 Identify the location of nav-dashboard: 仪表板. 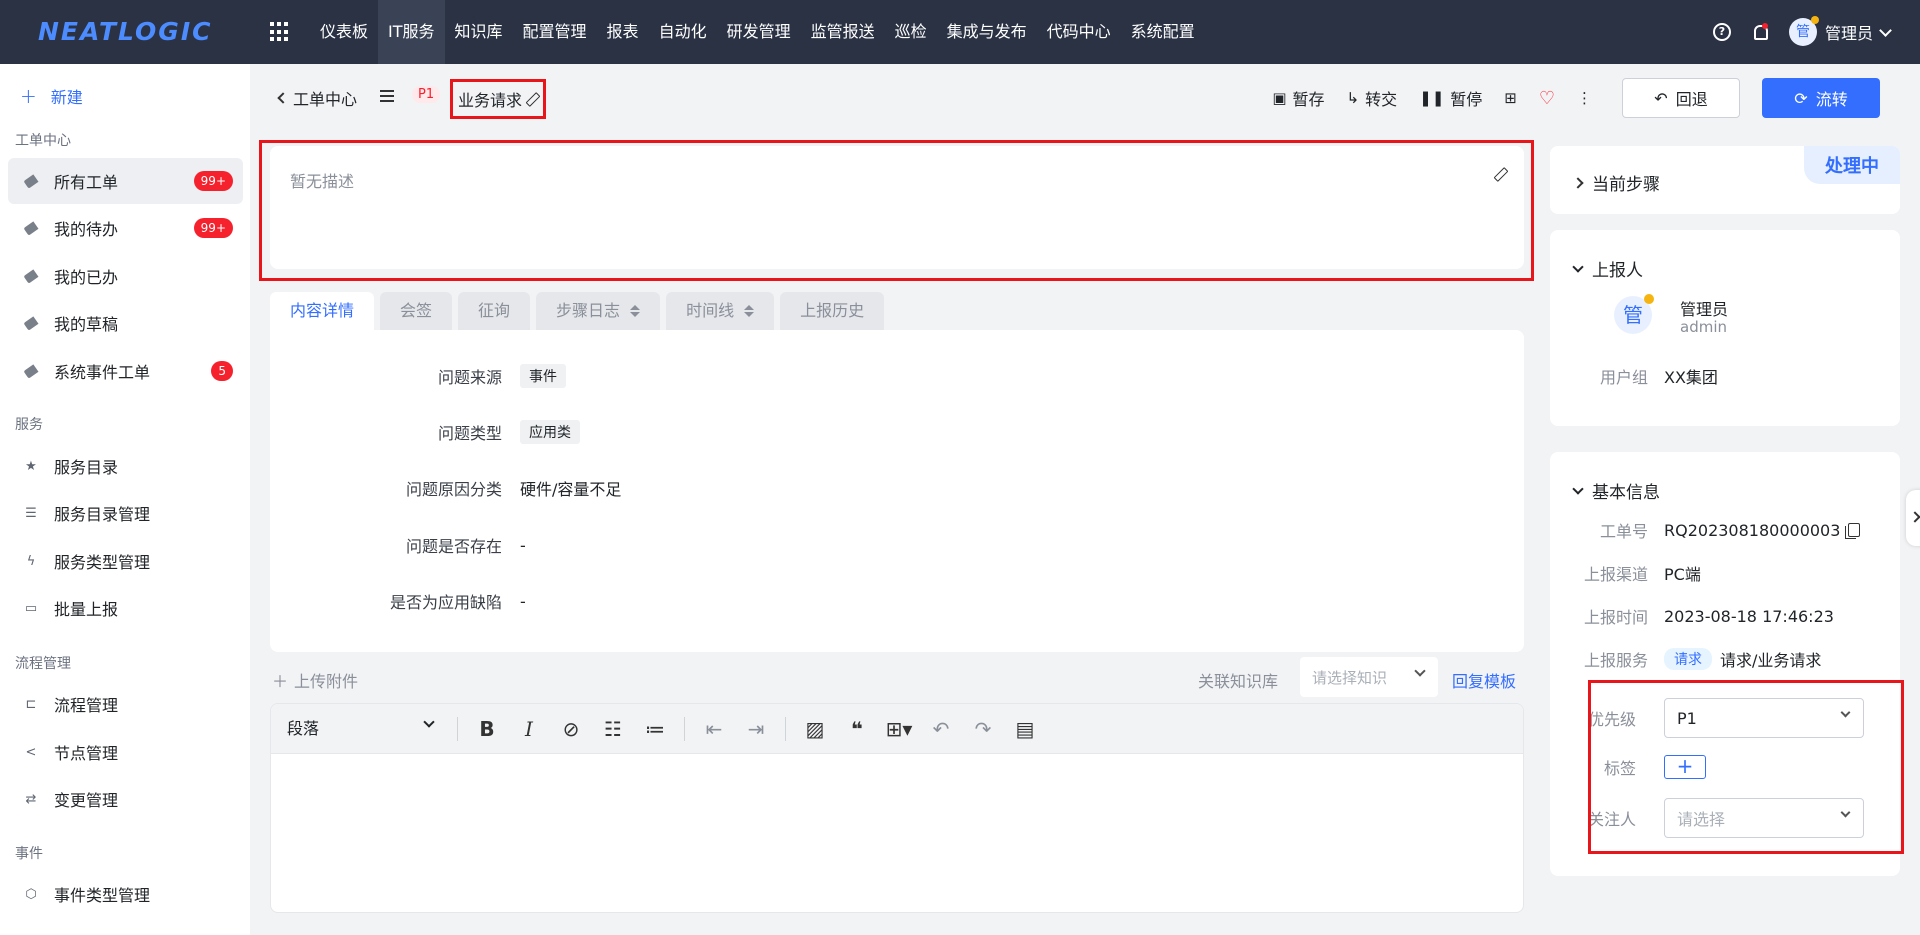
(344, 32).